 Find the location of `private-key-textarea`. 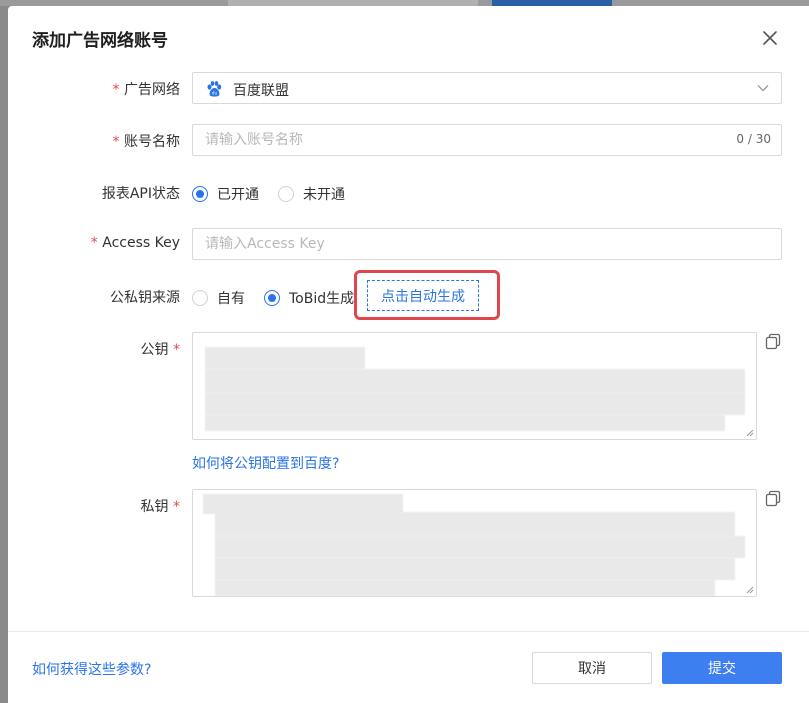

private-key-textarea is located at coordinates (474, 543).